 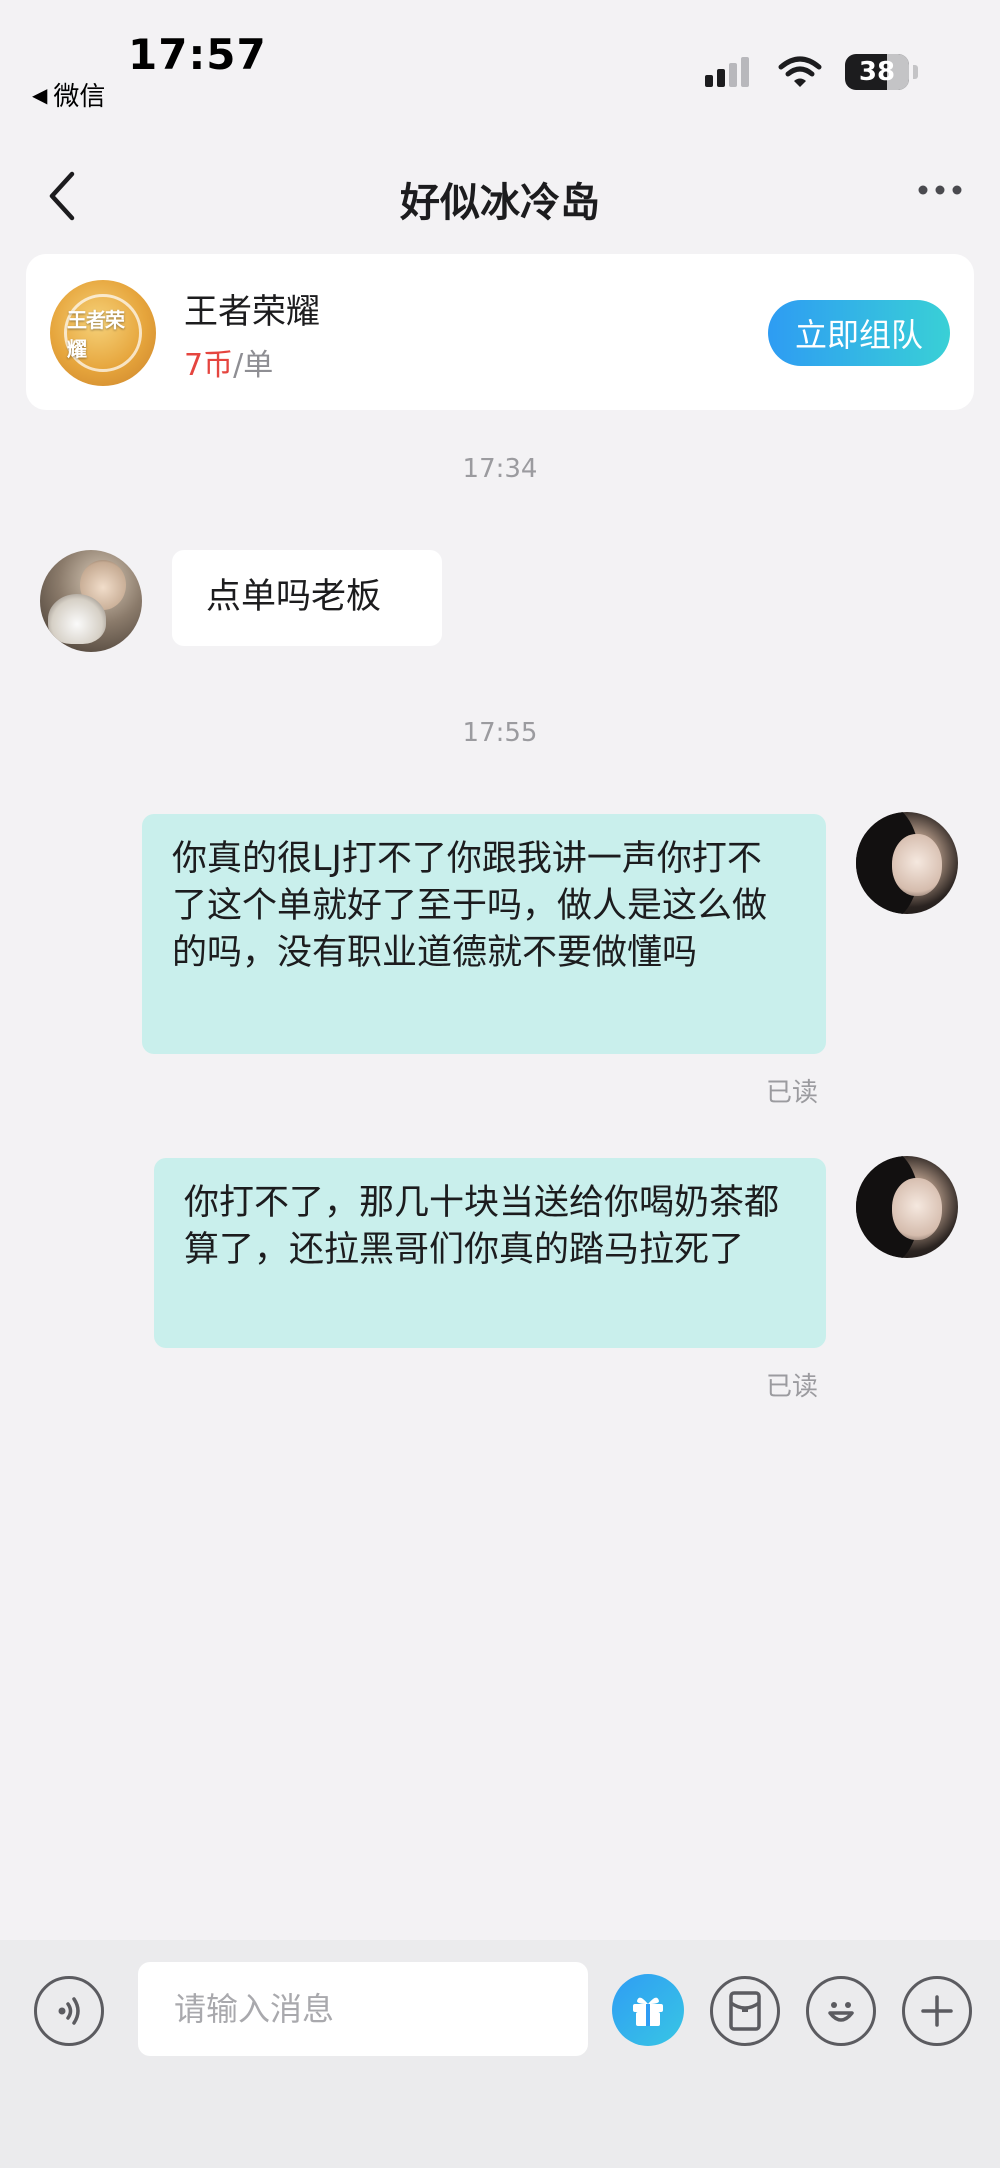 I want to click on gift-icon, so click(x=648, y=2011).